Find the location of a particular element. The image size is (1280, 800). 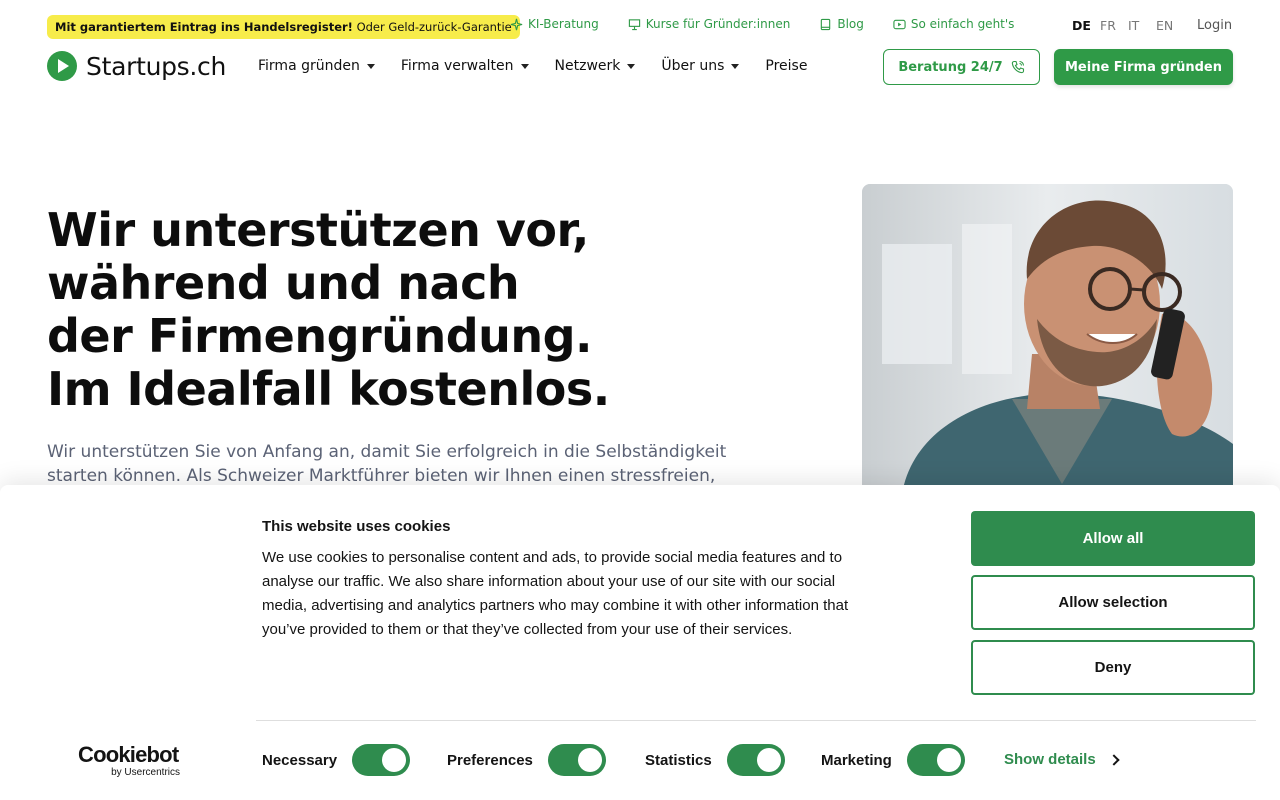

cookie-banner-title: This website uses cookies is located at coordinates (356, 526).